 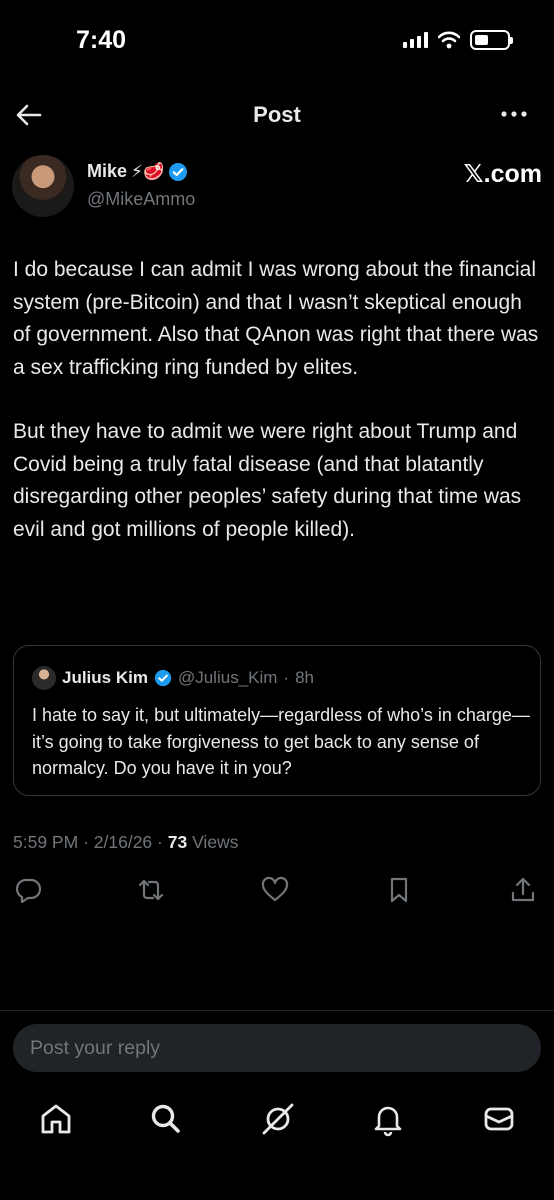 I want to click on quoted-time: 8h, so click(x=305, y=677).